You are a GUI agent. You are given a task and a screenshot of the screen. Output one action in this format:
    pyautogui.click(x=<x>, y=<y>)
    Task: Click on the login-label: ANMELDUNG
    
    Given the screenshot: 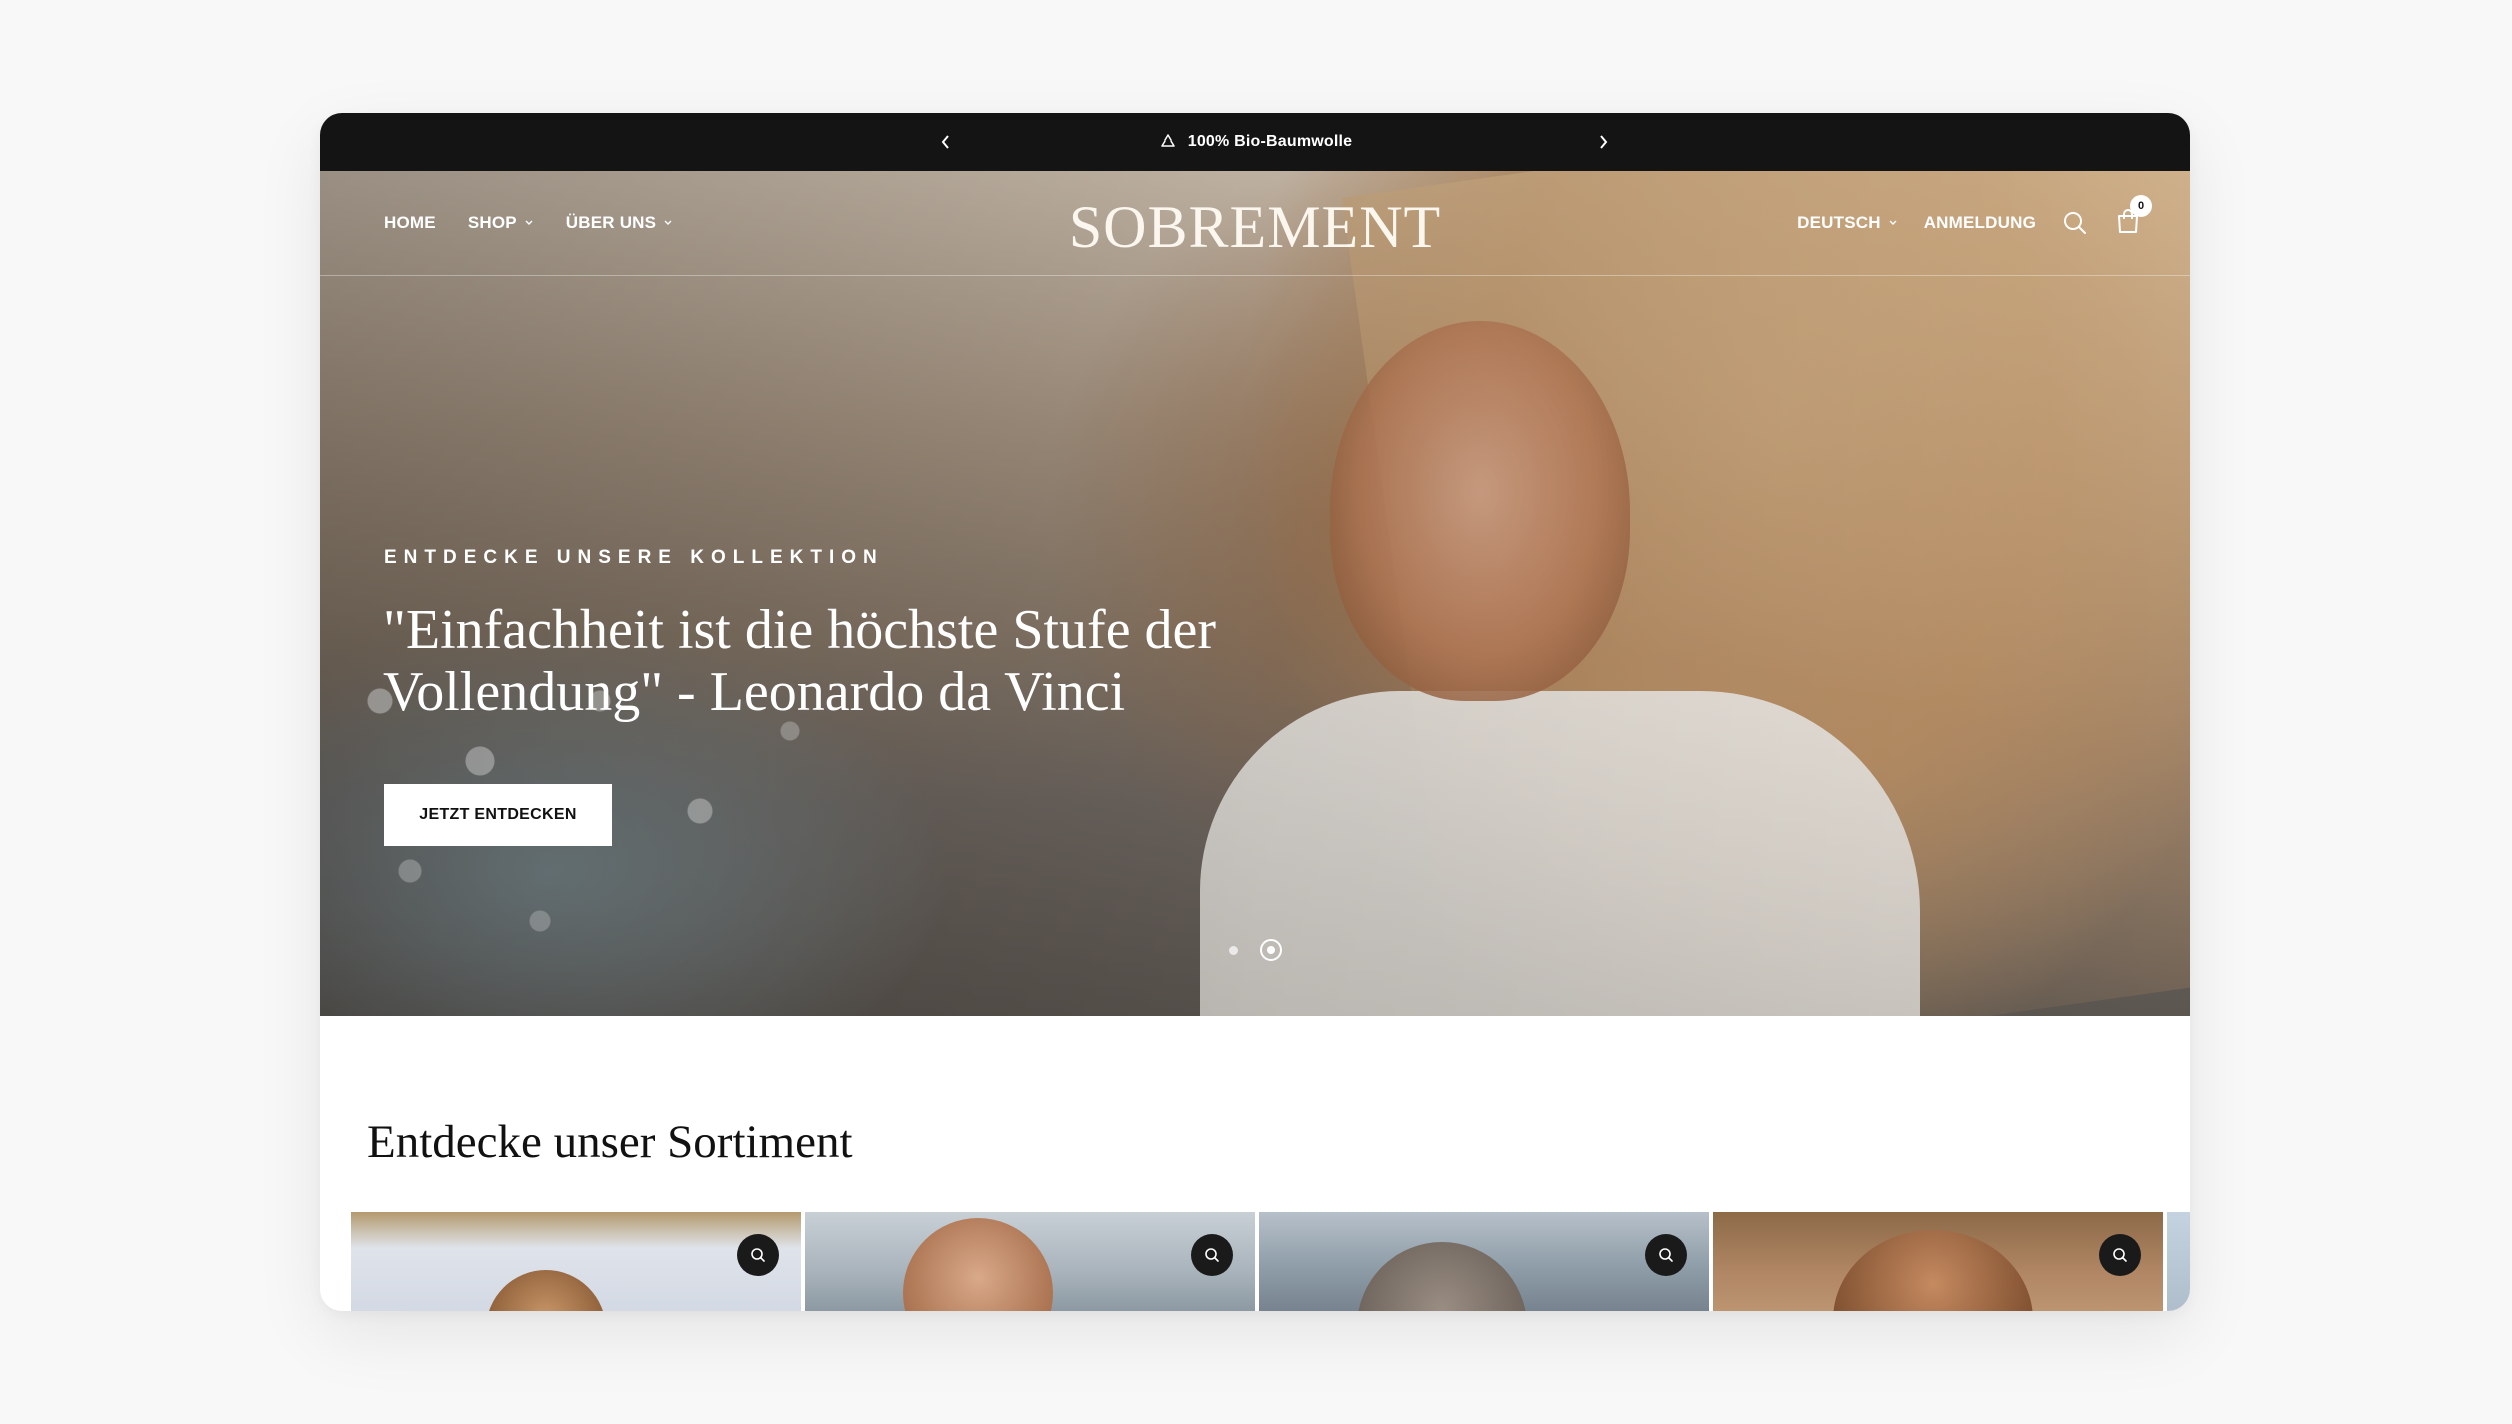 What is the action you would take?
    pyautogui.click(x=1979, y=222)
    